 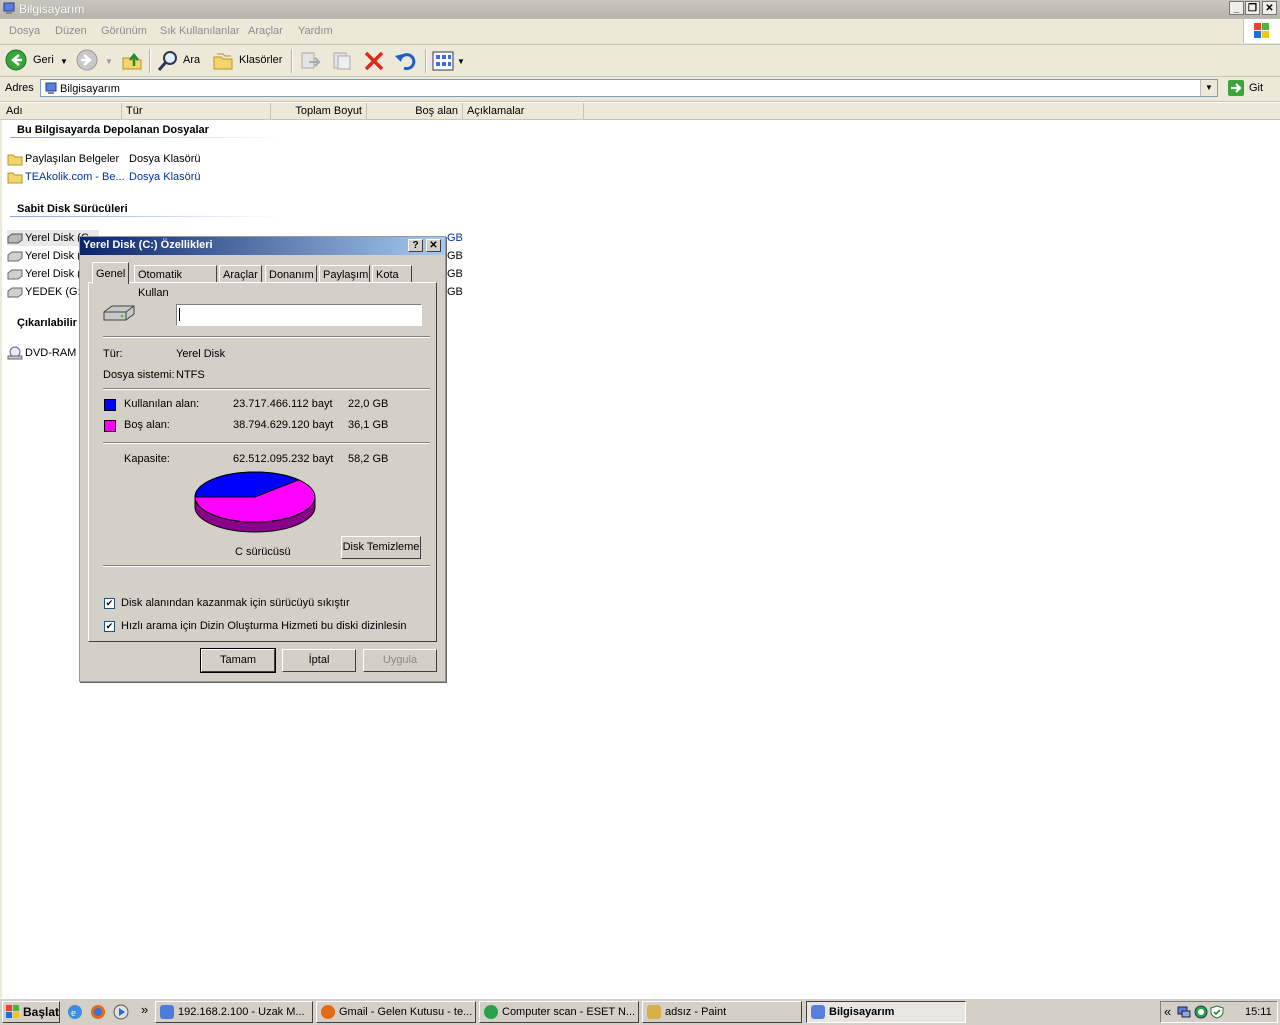 What do you see at coordinates (43, 60) in the screenshot?
I see `back-button-label: Geri` at bounding box center [43, 60].